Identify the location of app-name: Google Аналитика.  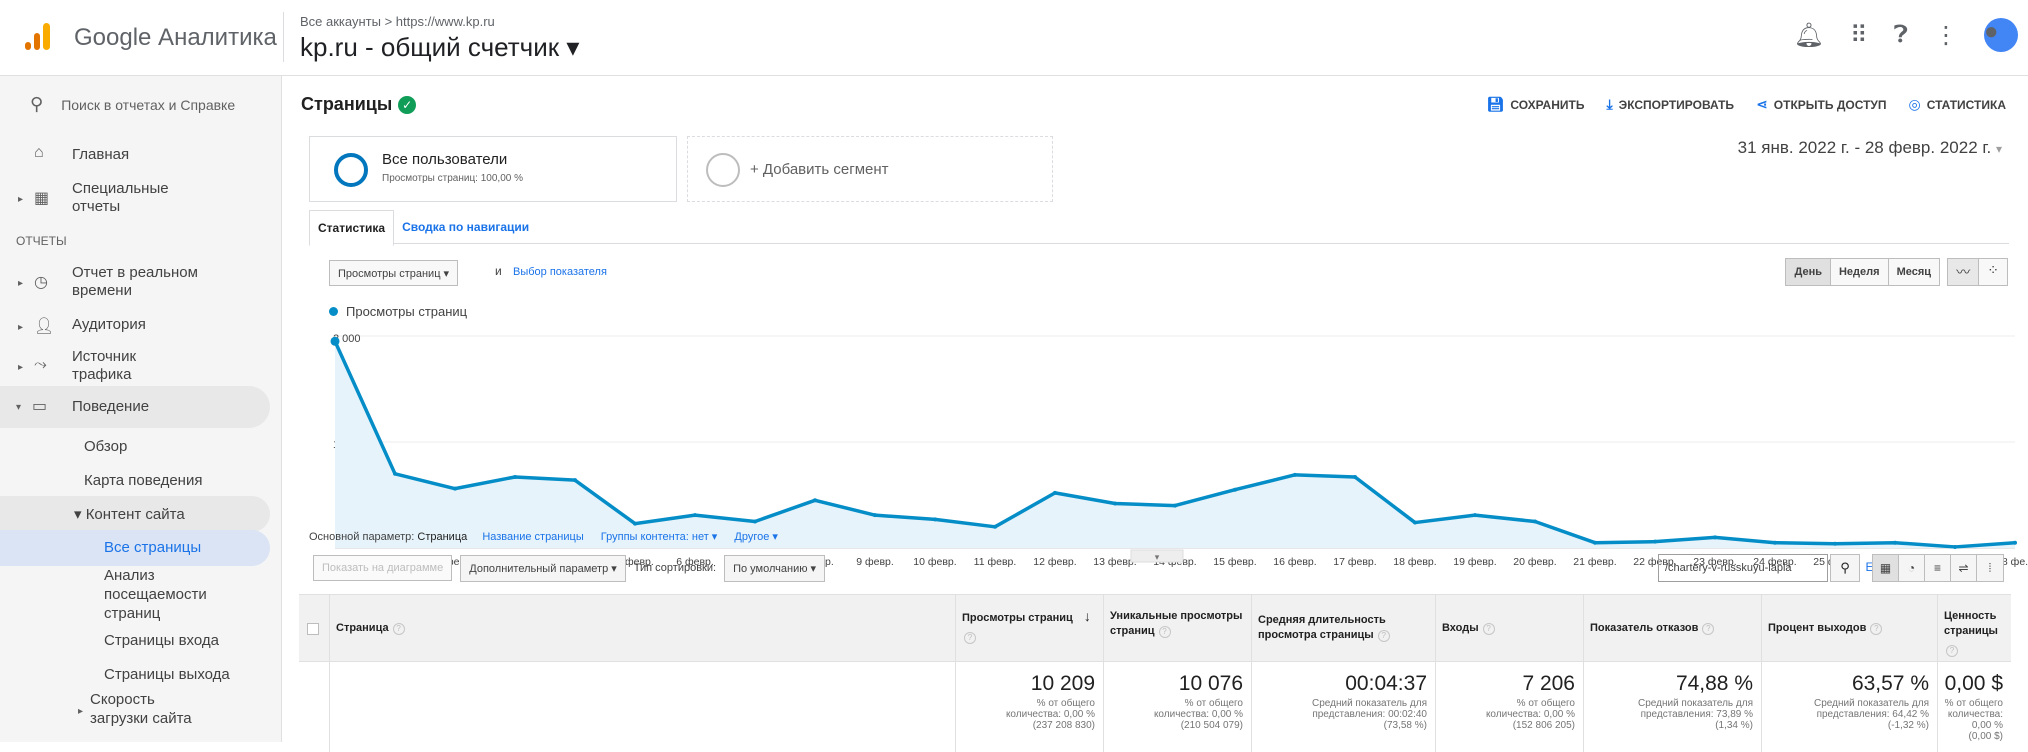
(175, 37).